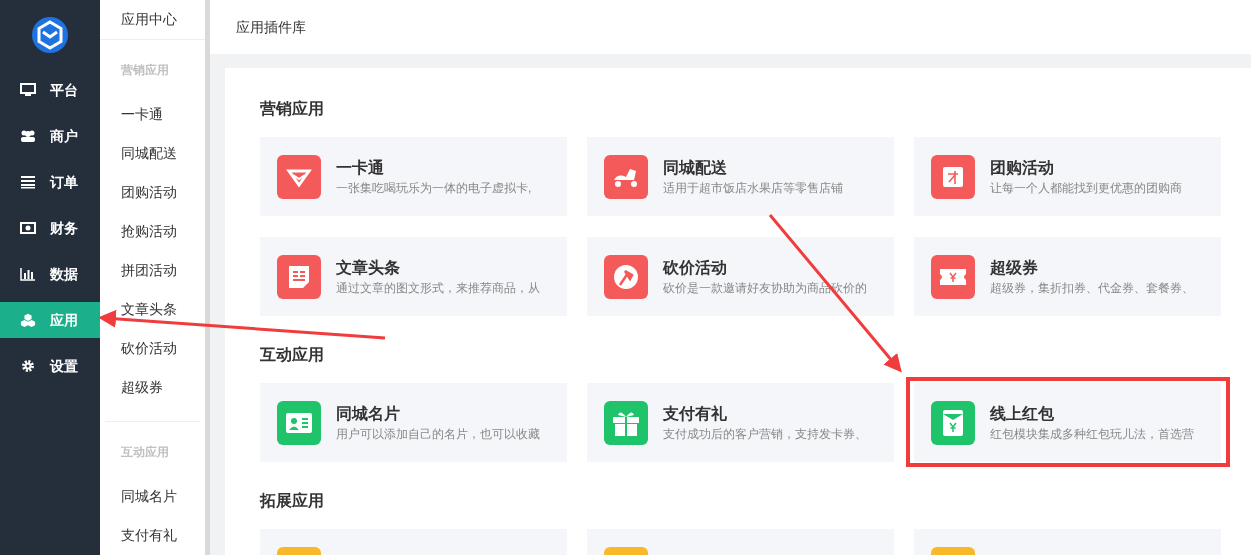 This screenshot has height=555, width=1251. Describe the element at coordinates (50, 366) in the screenshot. I see `nav-item: 设置` at that location.